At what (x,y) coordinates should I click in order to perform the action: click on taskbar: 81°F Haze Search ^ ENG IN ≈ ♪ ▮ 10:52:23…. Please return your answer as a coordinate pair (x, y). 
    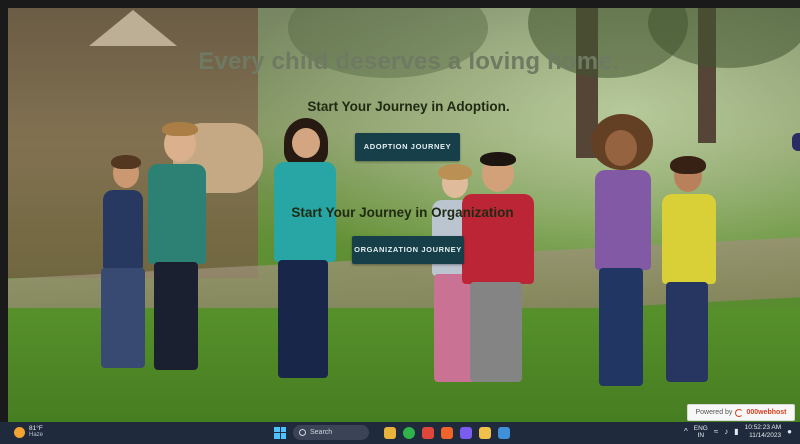
    Looking at the image, I should click on (400, 433).